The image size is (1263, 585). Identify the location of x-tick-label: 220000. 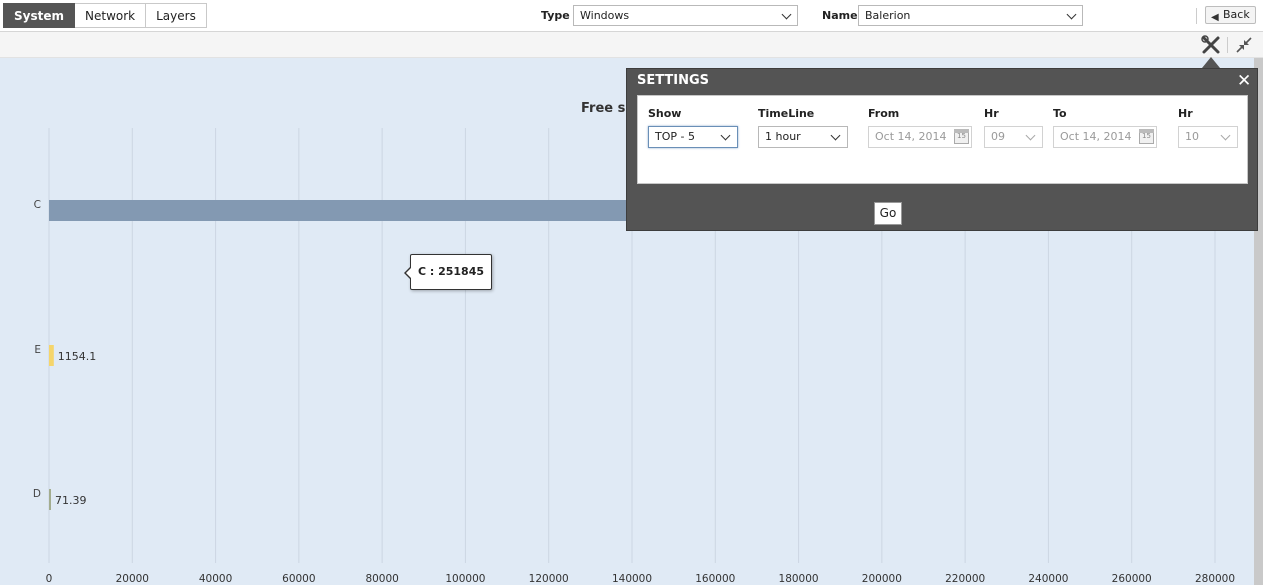
(965, 579).